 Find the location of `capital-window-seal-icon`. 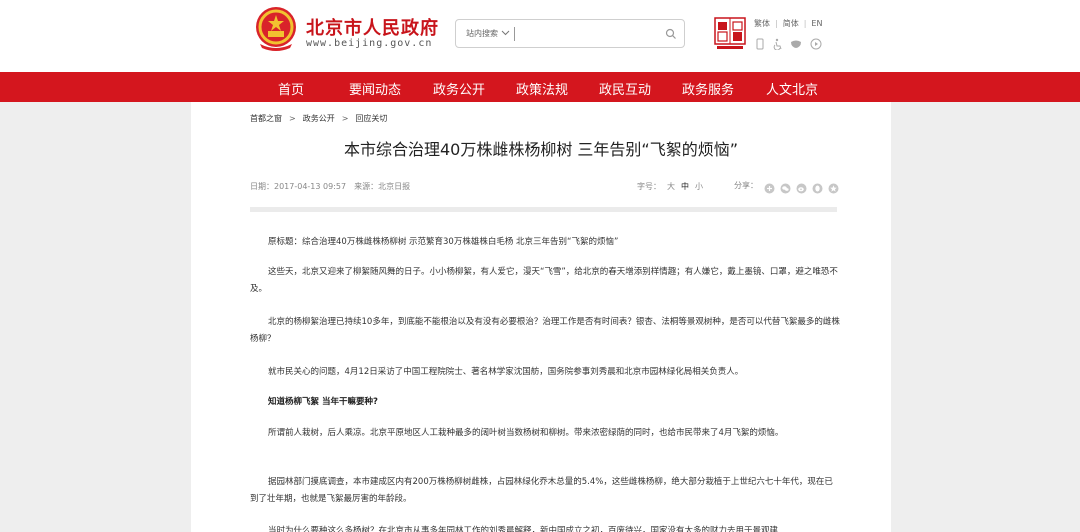

capital-window-seal-icon is located at coordinates (730, 34).